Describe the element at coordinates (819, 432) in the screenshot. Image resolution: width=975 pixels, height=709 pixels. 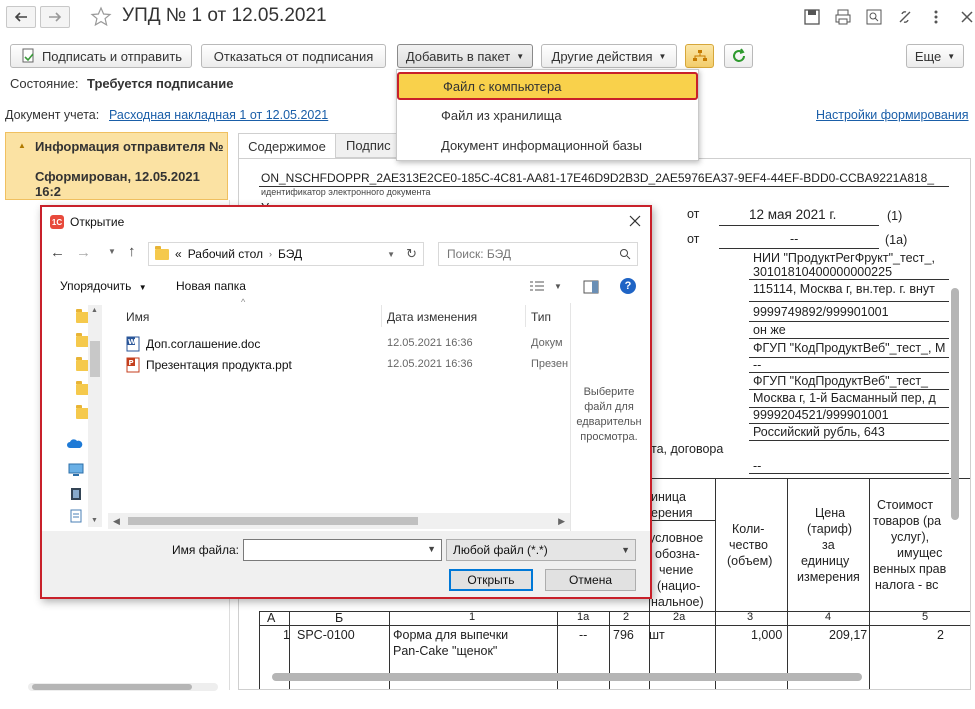
I see `field-10: Российский рубль, 643` at that location.